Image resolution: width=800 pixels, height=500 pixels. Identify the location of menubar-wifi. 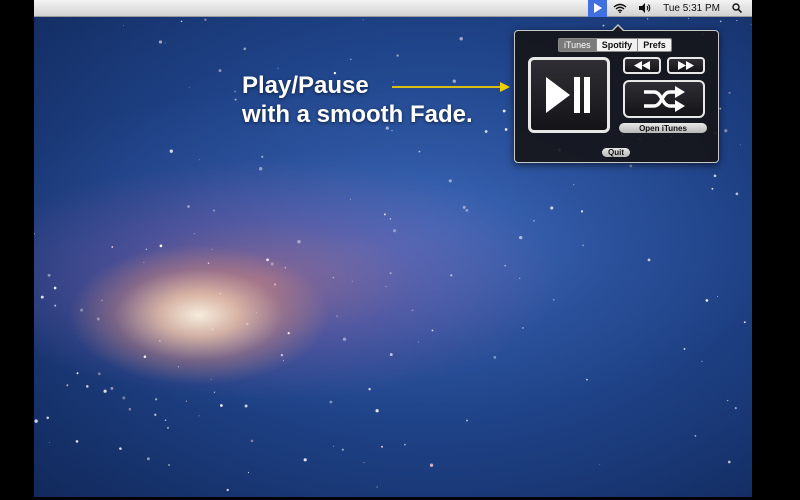
(620, 8).